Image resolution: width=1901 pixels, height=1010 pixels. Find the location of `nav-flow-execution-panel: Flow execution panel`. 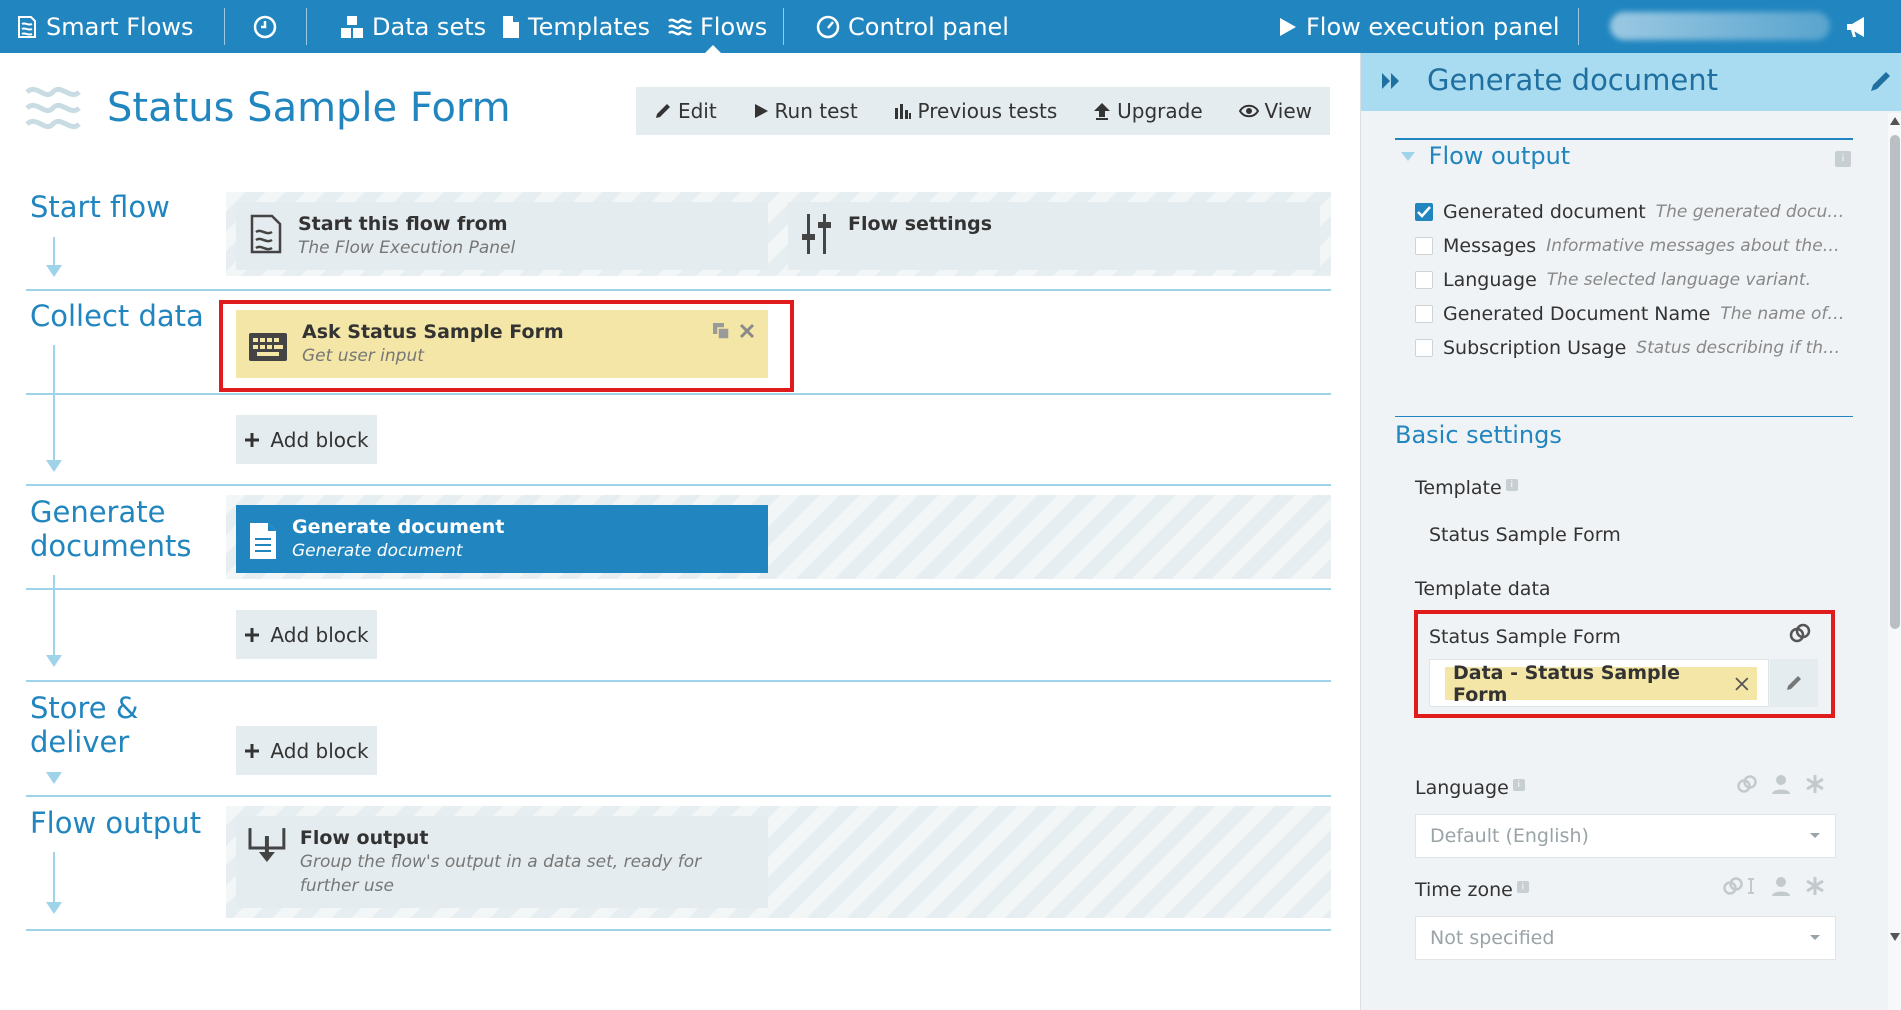

nav-flow-execution-panel: Flow execution panel is located at coordinates (1419, 26).